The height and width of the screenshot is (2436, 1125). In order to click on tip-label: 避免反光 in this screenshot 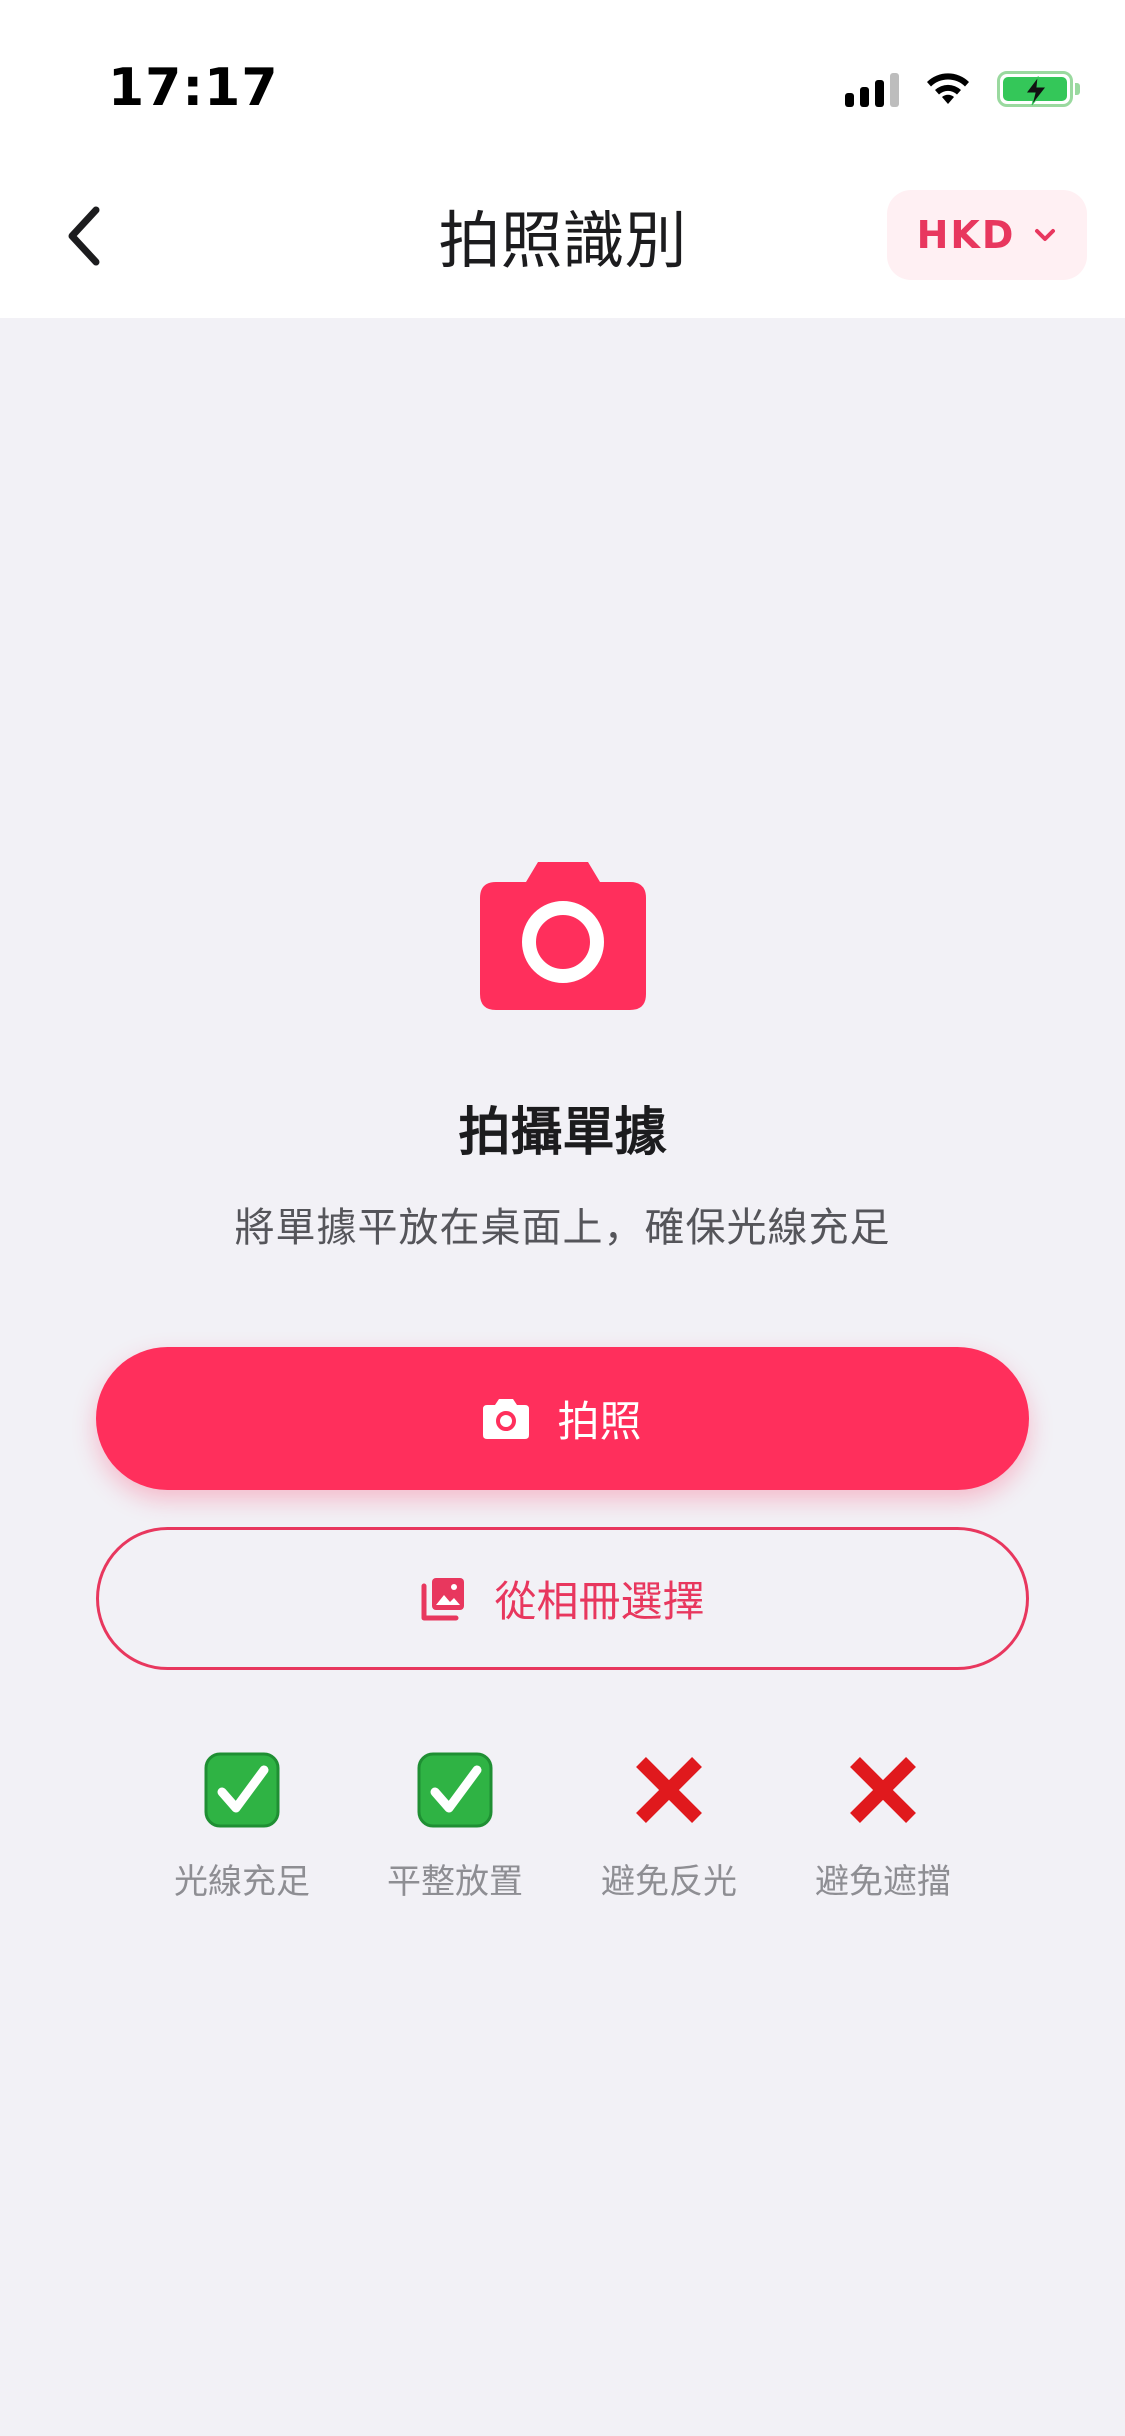, I will do `click(669, 1882)`.